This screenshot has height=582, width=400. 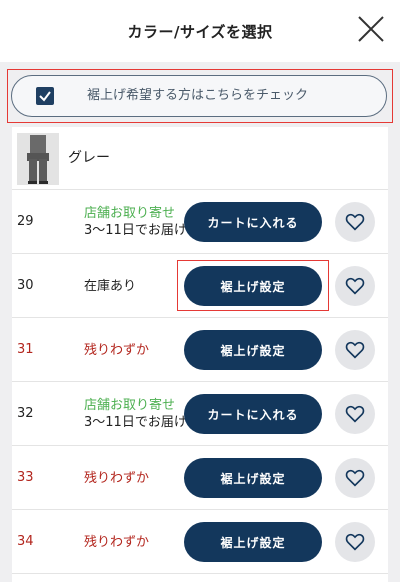 What do you see at coordinates (38, 159) in the screenshot?
I see `product-thumbnail` at bounding box center [38, 159].